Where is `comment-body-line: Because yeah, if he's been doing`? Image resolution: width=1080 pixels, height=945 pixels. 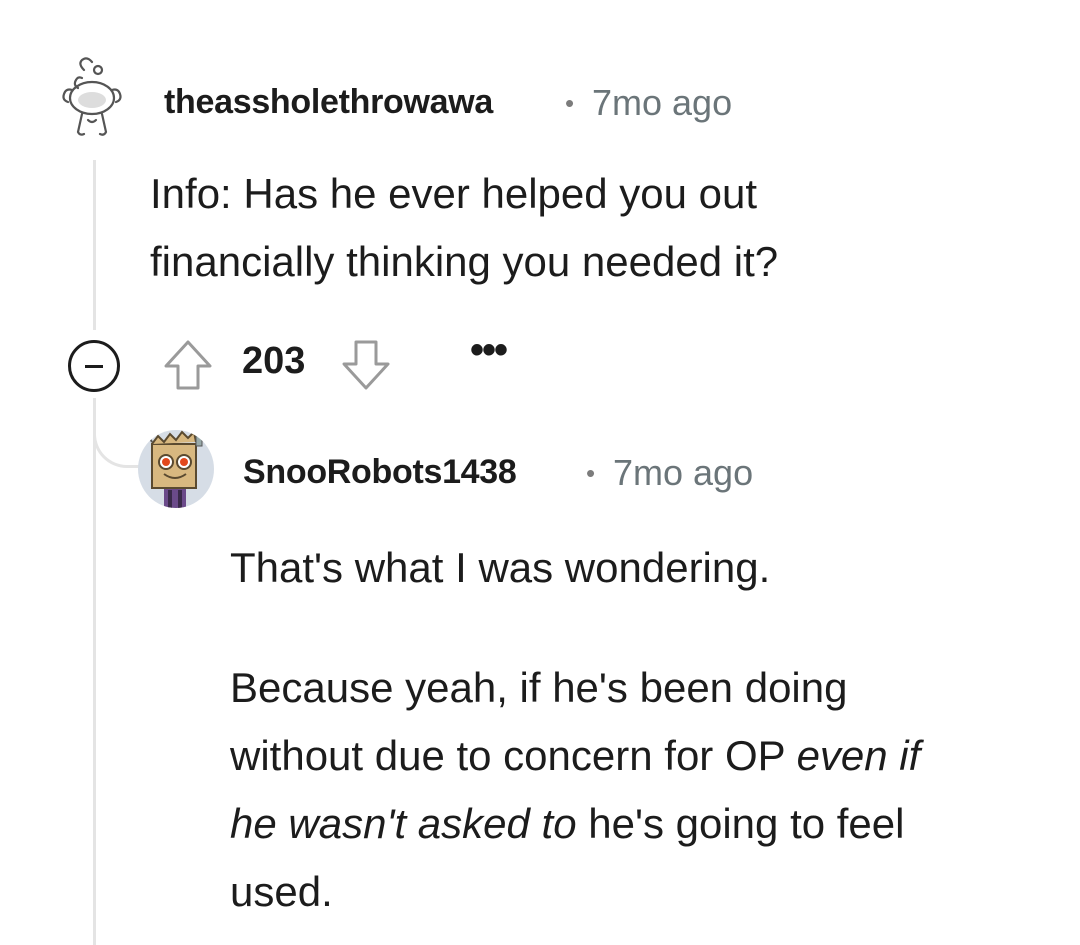 comment-body-line: Because yeah, if he's been doing is located at coordinates (539, 687).